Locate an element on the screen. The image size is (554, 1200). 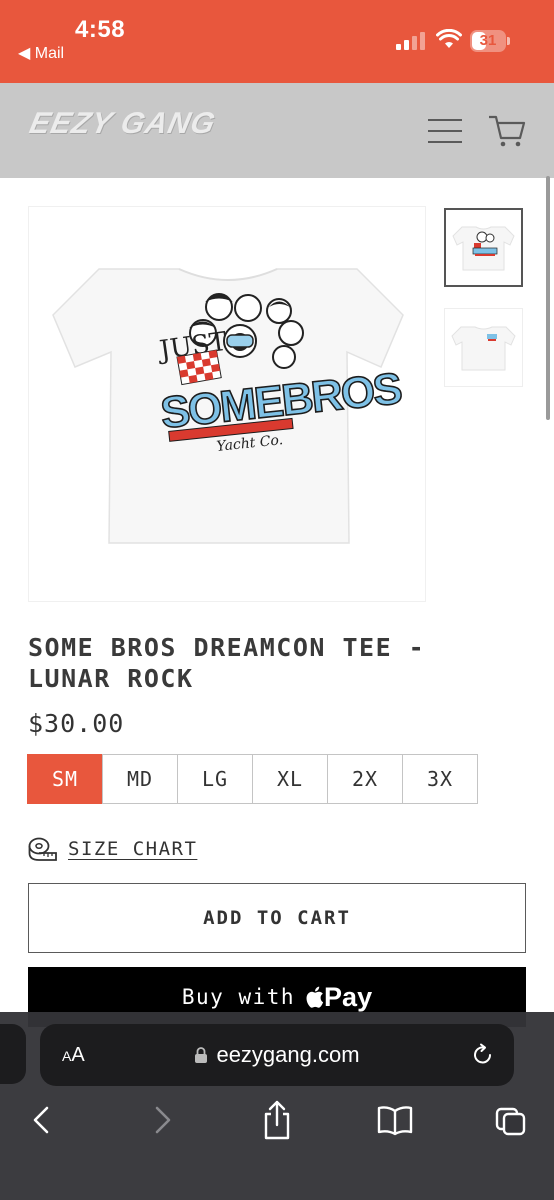
tabs-icon is located at coordinates (511, 1120).